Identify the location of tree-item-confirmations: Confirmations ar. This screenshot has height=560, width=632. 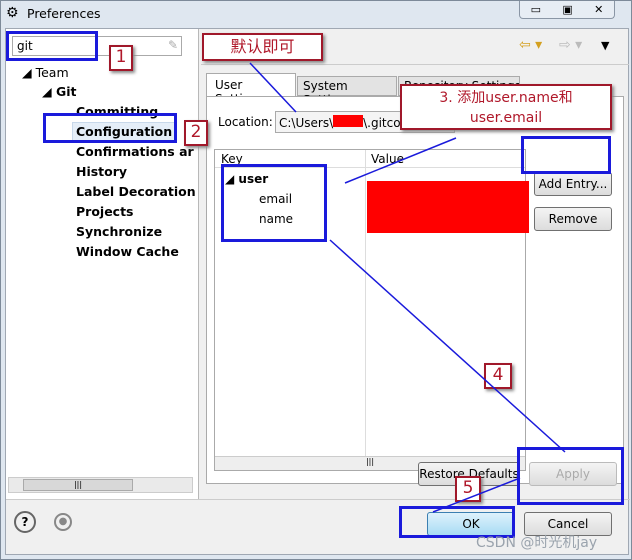
(135, 151).